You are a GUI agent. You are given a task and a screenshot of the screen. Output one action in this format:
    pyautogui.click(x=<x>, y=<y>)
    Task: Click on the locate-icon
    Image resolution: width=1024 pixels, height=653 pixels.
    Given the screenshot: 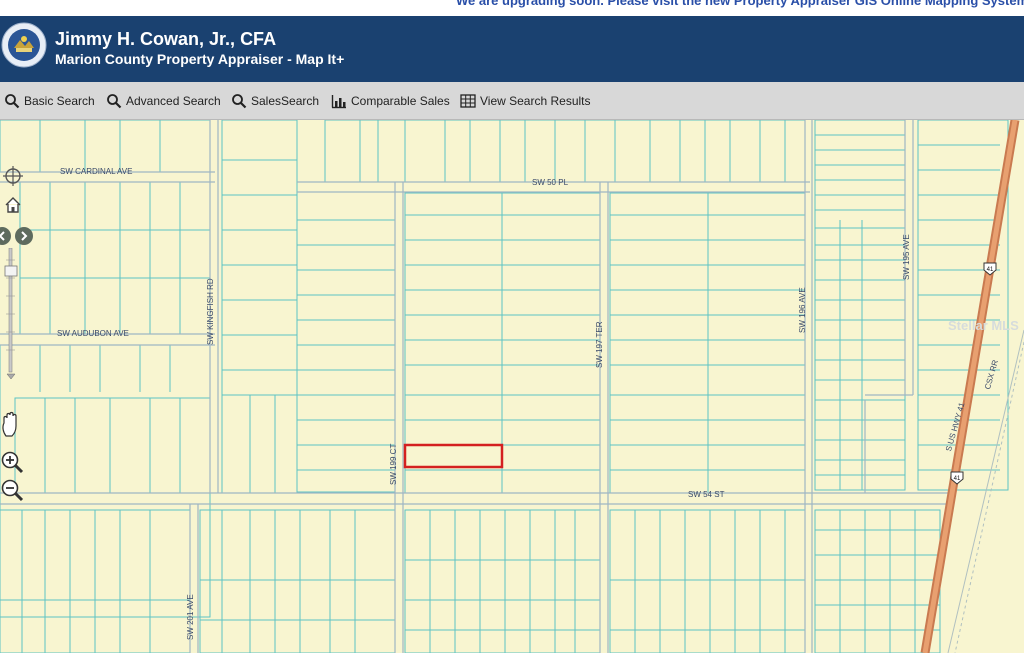 What is the action you would take?
    pyautogui.click(x=13, y=176)
    